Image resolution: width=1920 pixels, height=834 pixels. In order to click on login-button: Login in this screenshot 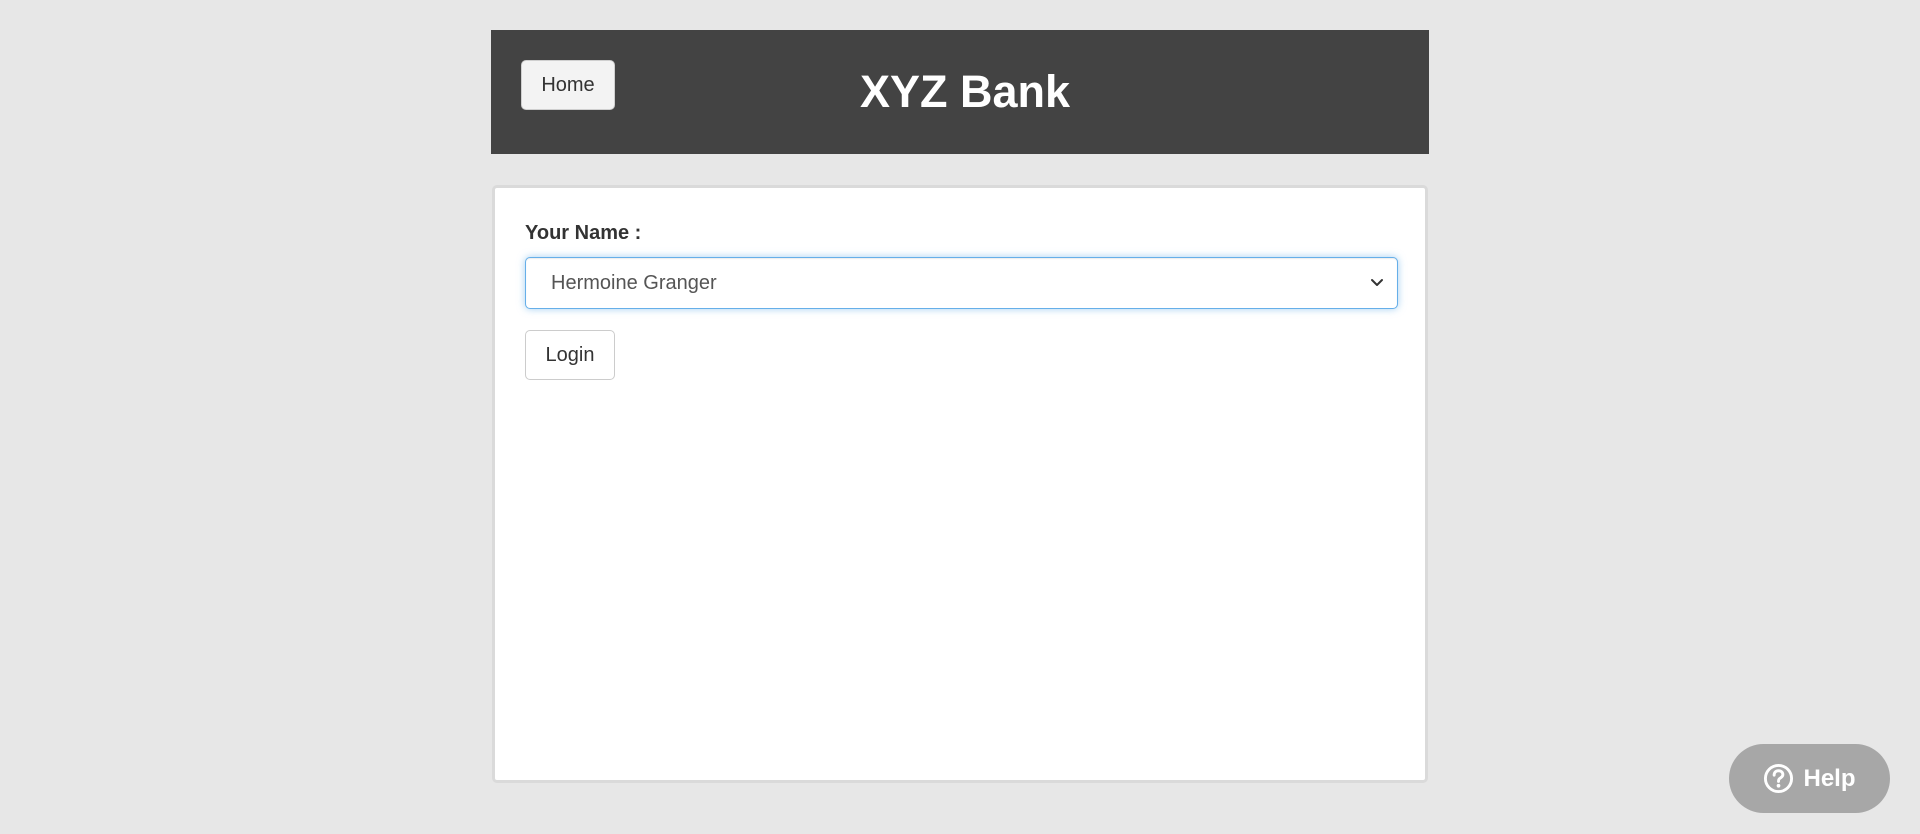, I will do `click(570, 355)`.